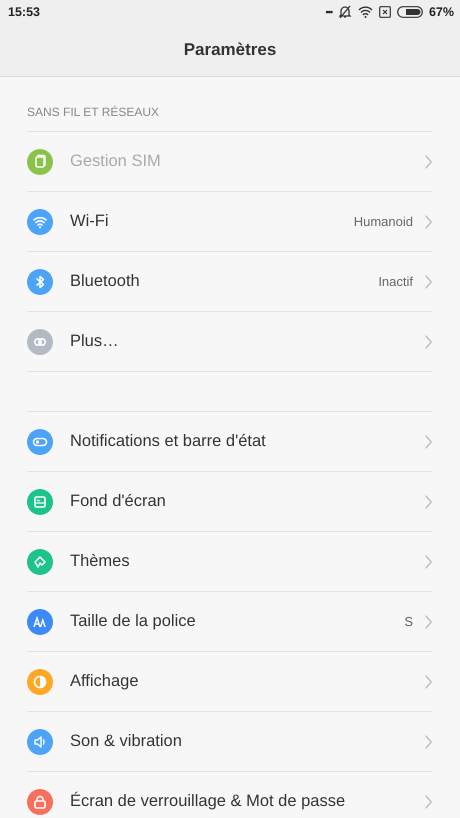 This screenshot has height=818, width=460. What do you see at coordinates (408, 621) in the screenshot?
I see `setting-value: S` at bounding box center [408, 621].